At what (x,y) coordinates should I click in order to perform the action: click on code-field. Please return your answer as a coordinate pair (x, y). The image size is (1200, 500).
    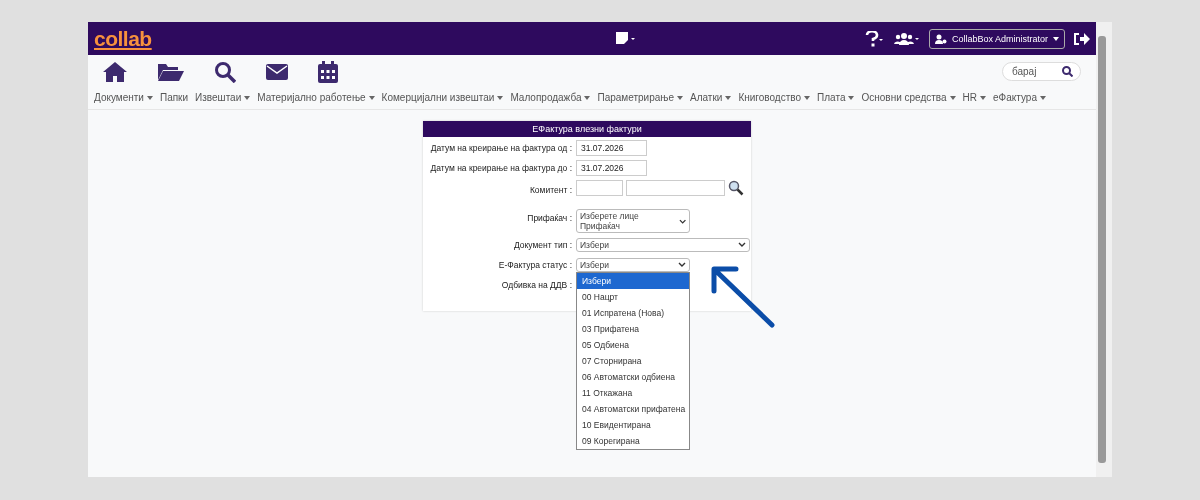
    Looking at the image, I should click on (599, 187).